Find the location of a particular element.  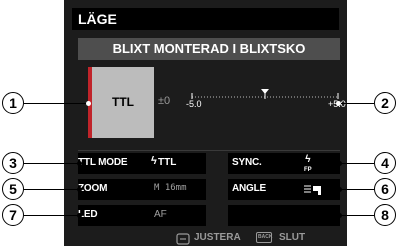

screen-header: LÄGE is located at coordinates (205, 19).